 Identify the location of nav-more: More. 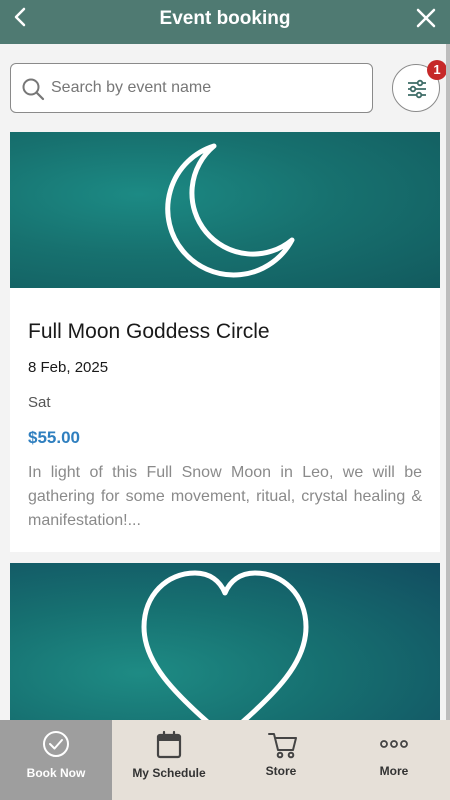
(394, 760).